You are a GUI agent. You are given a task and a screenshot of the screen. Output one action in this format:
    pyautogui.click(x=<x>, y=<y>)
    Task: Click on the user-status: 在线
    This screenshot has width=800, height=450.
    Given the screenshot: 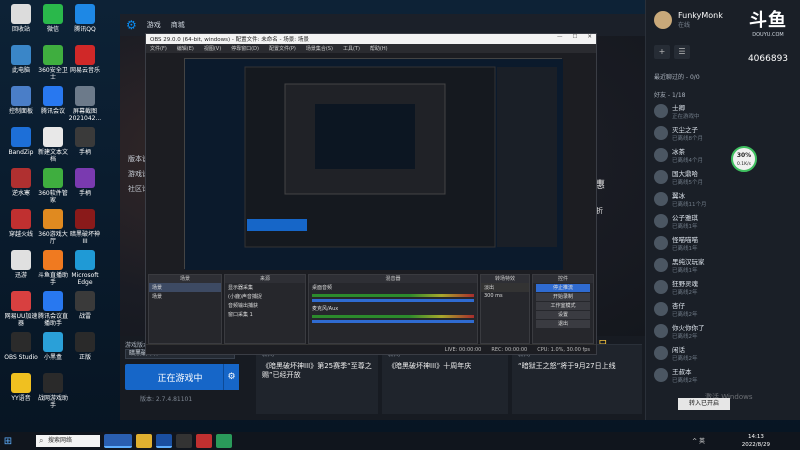 What is the action you would take?
    pyautogui.click(x=700, y=24)
    